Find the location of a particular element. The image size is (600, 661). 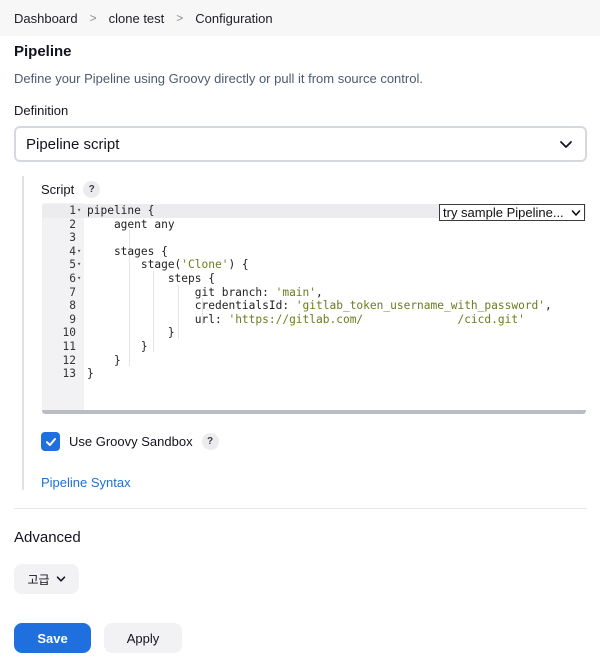

script-label: Script is located at coordinates (58, 189).